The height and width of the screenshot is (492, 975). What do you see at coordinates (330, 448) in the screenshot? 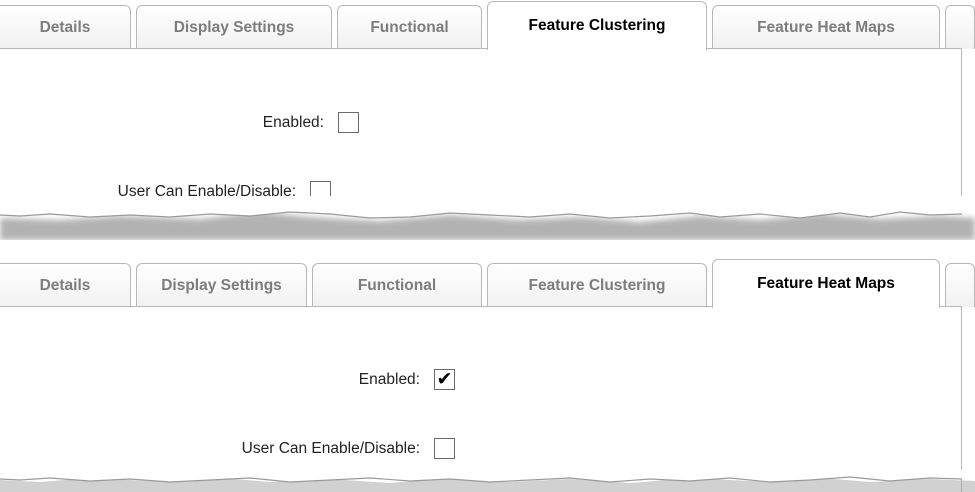
I see `user-can-enable-label: User Can Enable/Disable:` at bounding box center [330, 448].